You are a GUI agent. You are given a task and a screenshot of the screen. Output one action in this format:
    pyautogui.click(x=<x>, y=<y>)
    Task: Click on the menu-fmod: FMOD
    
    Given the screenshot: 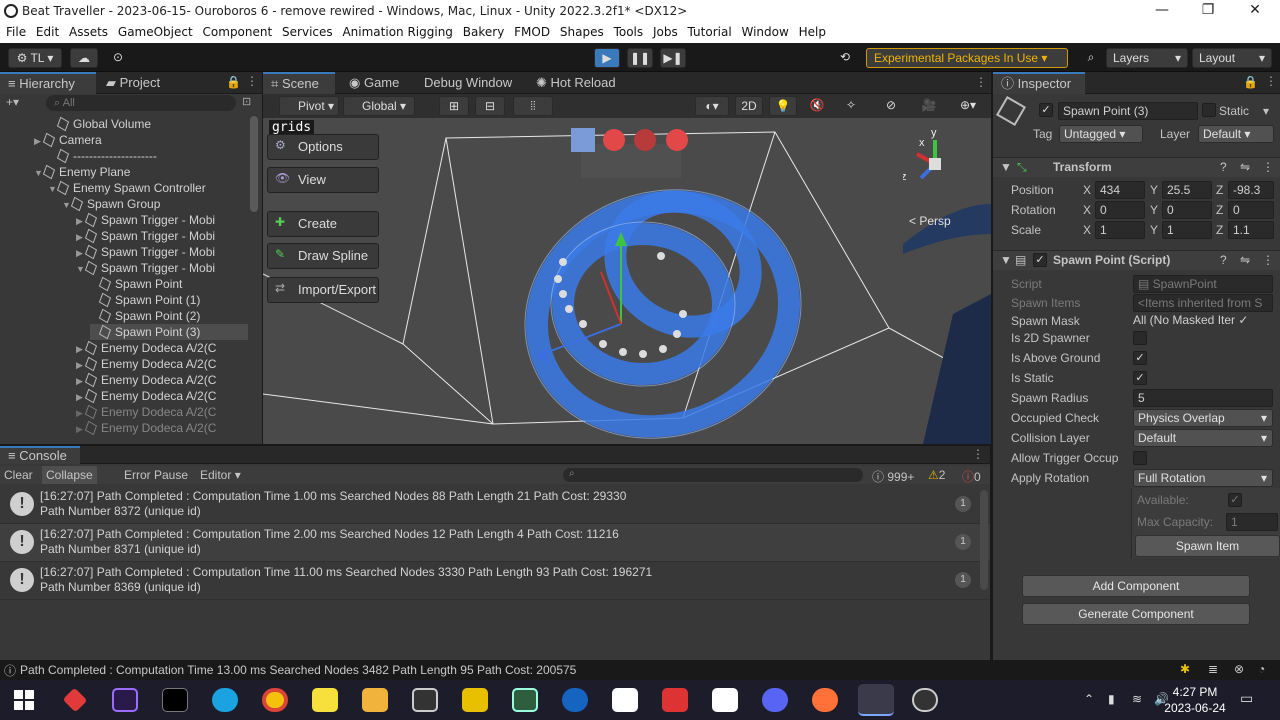 What is the action you would take?
    pyautogui.click(x=532, y=31)
    